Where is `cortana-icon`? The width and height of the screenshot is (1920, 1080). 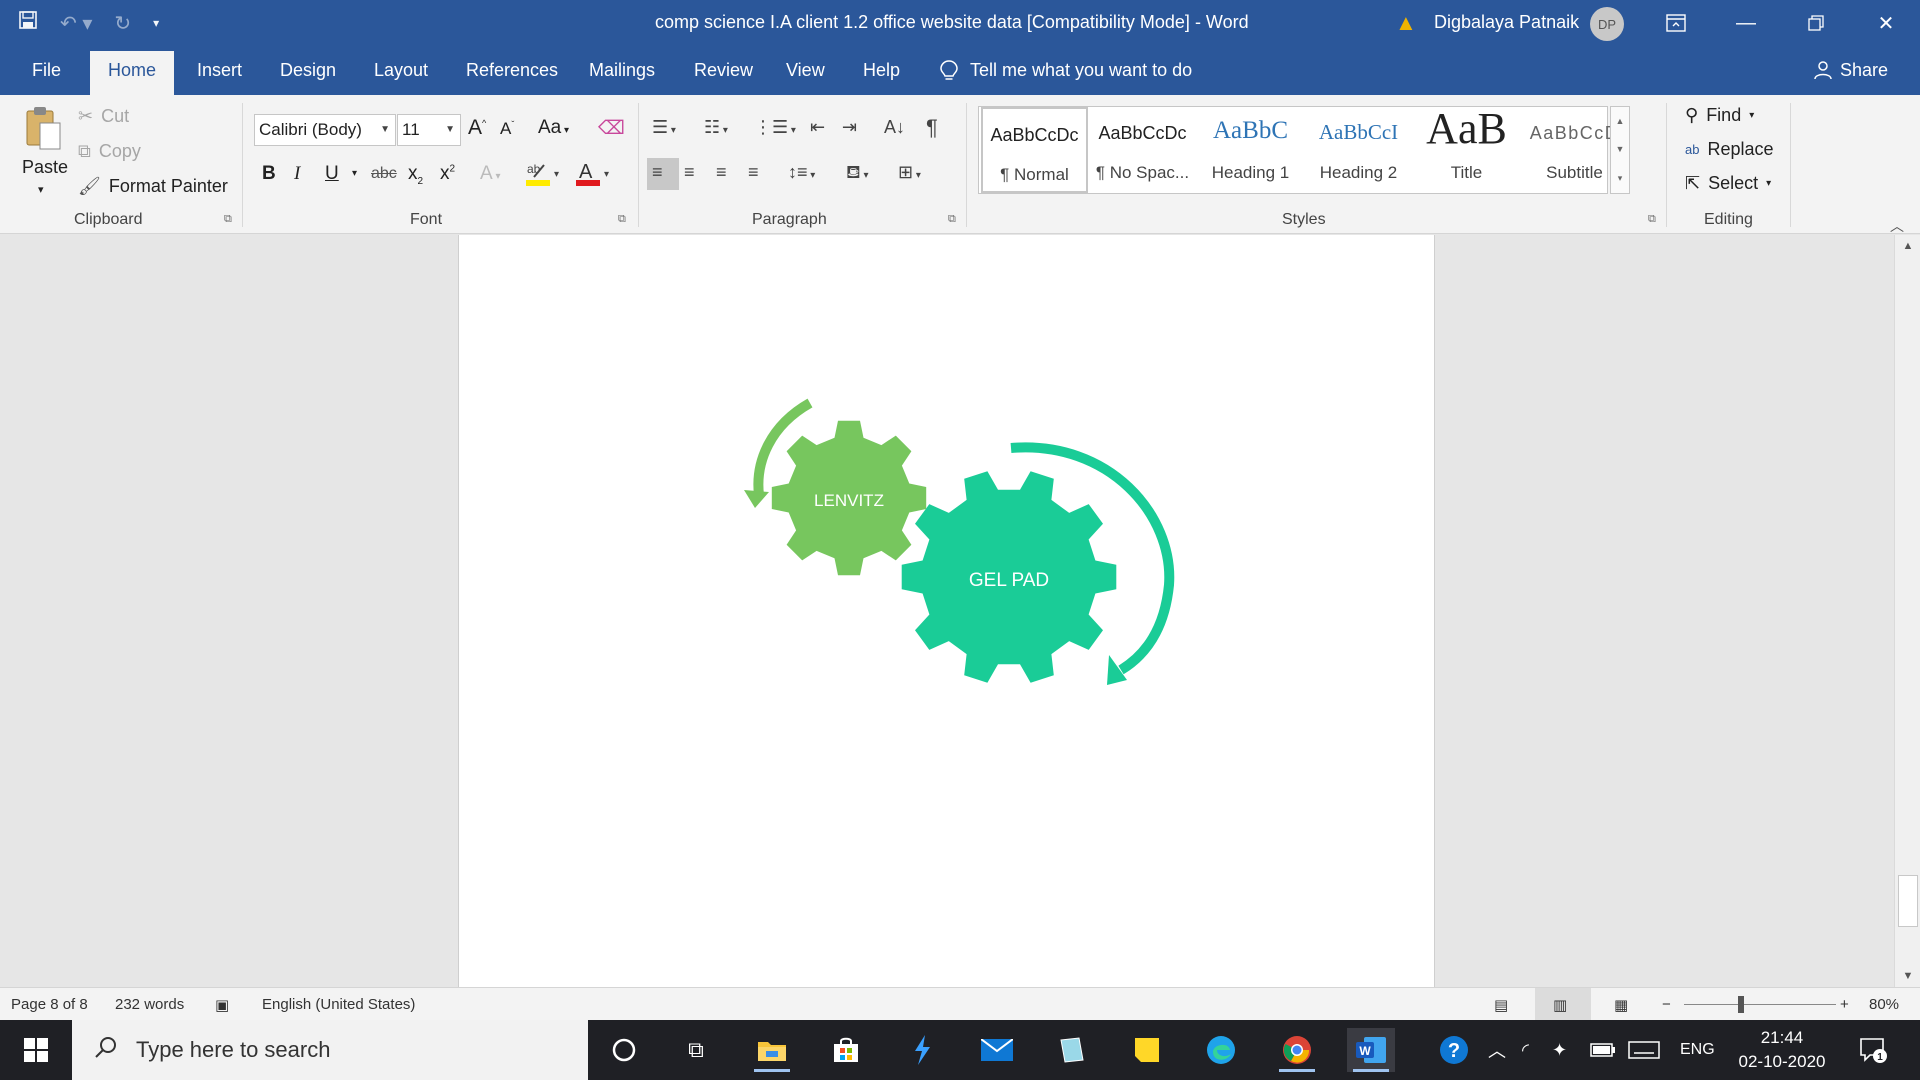
cortana-icon is located at coordinates (624, 1050).